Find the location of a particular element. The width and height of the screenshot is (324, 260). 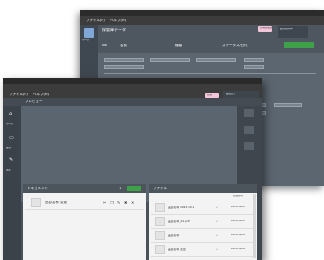

nav-label-save: 保存 is located at coordinates (9, 148).